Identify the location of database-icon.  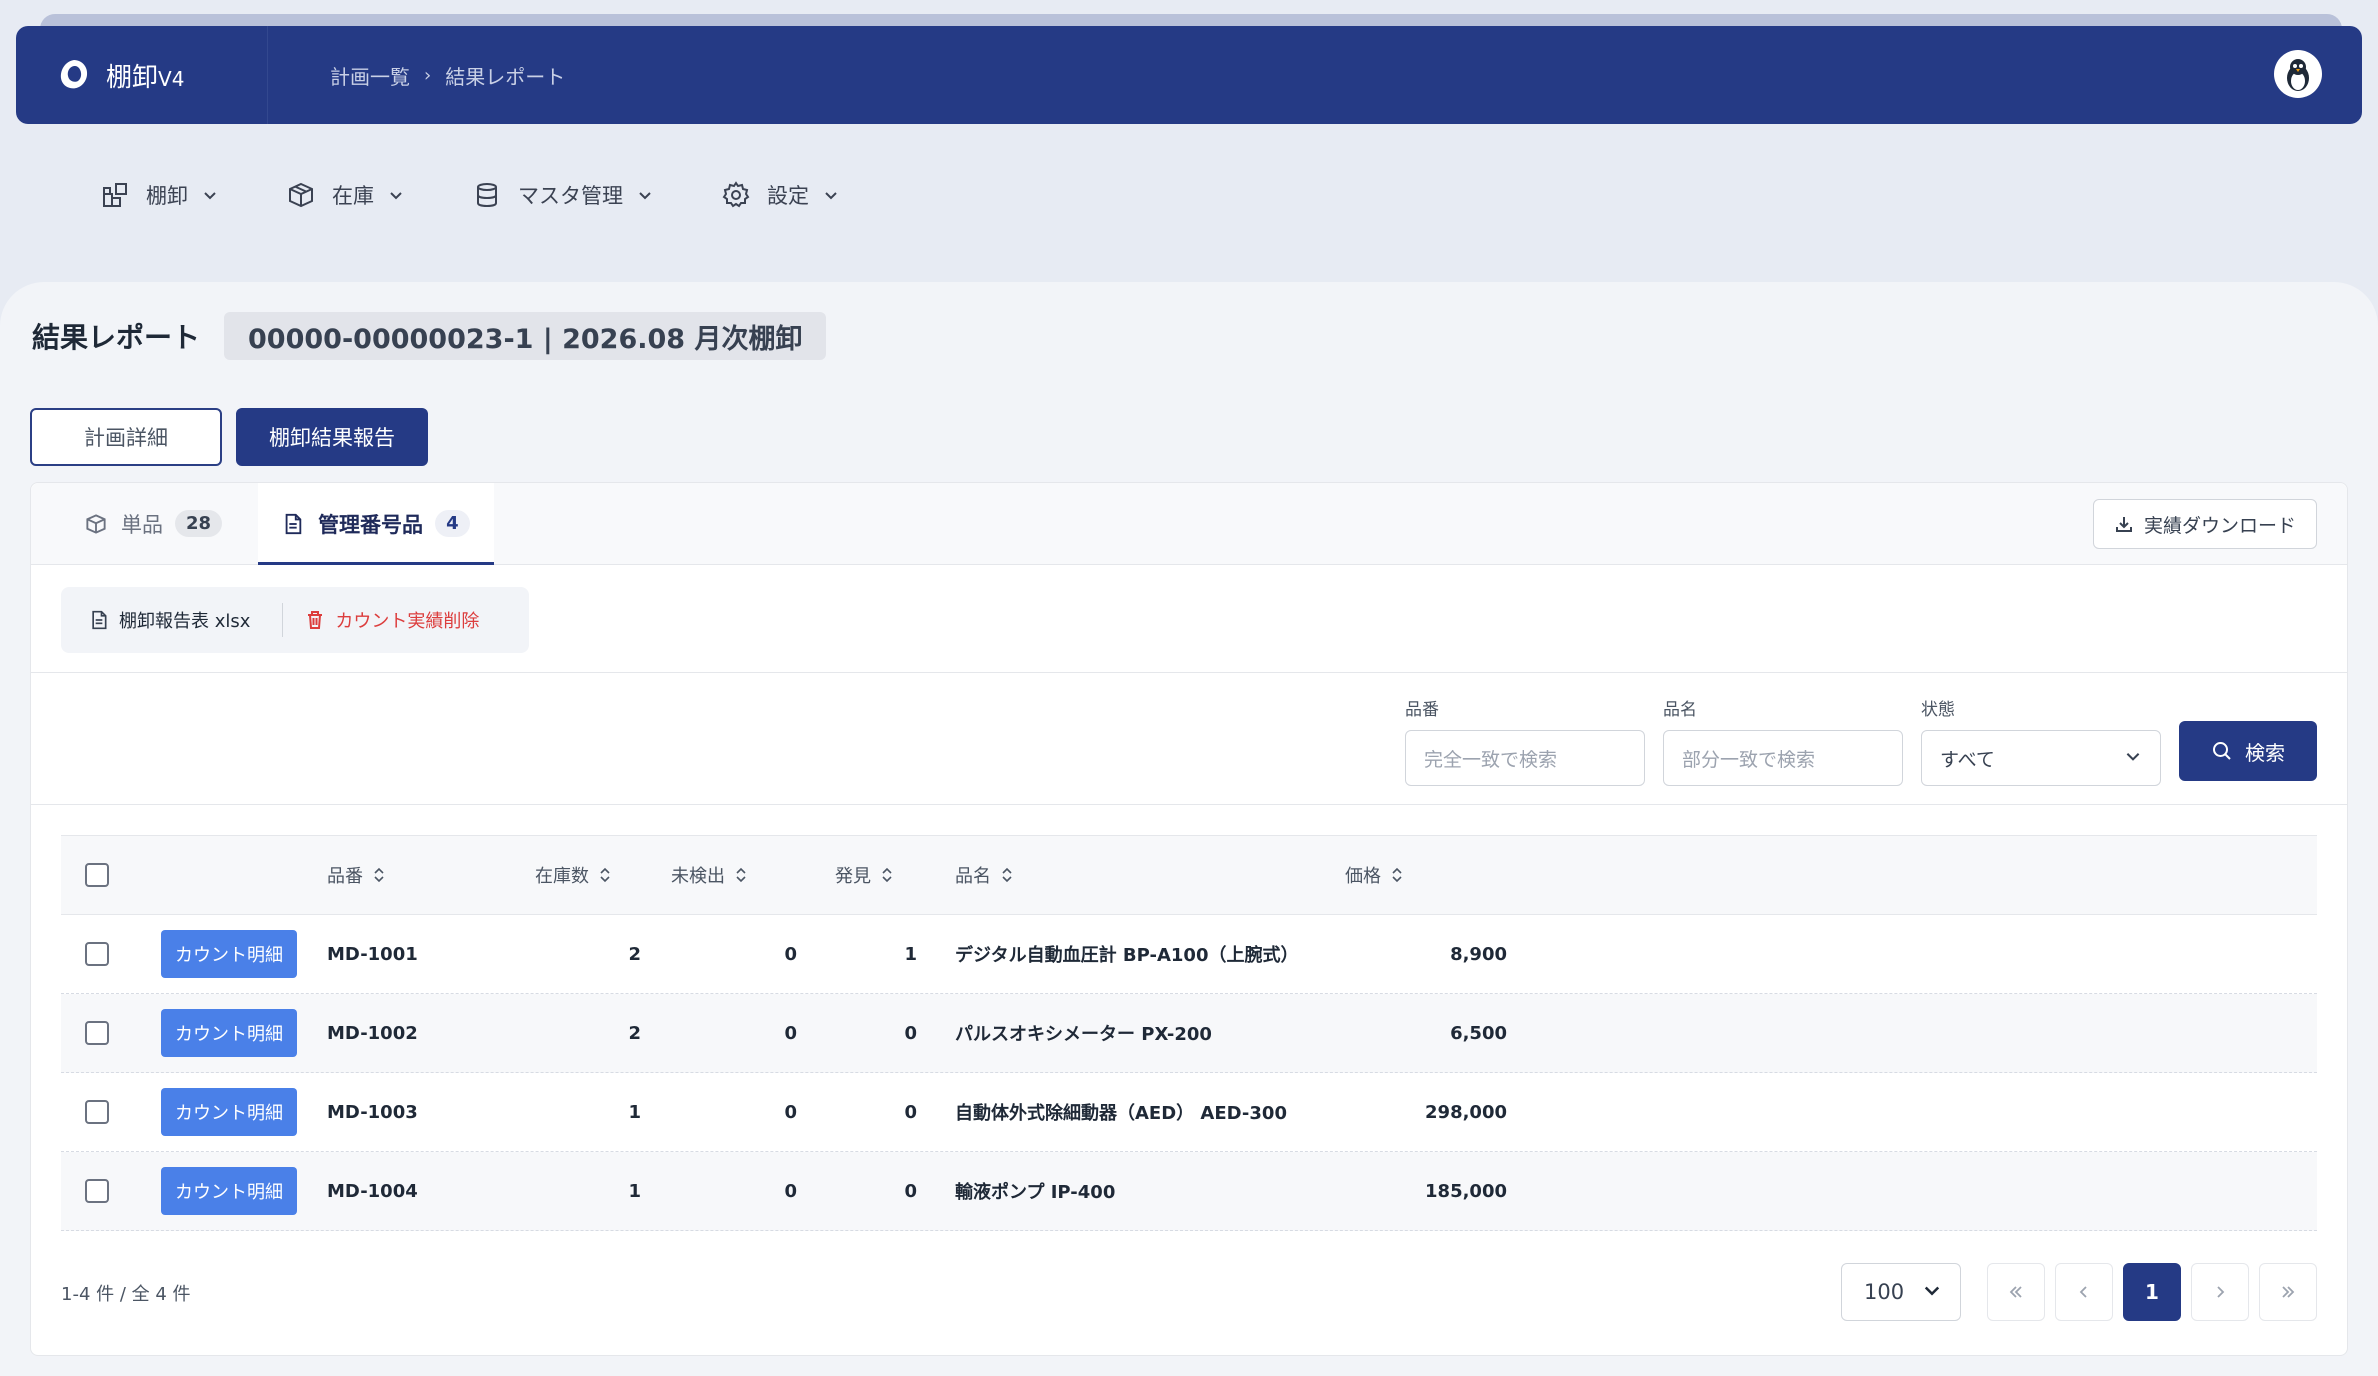
(487, 195).